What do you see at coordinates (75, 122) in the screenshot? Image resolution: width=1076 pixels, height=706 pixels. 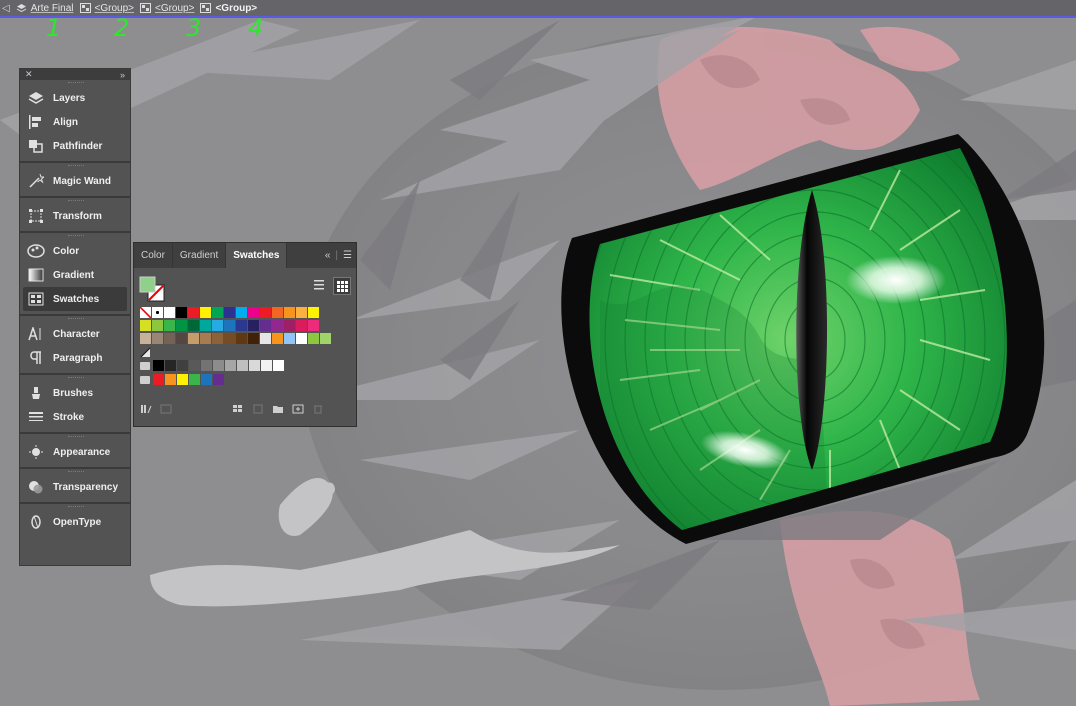 I see `dock-item-align: Align` at bounding box center [75, 122].